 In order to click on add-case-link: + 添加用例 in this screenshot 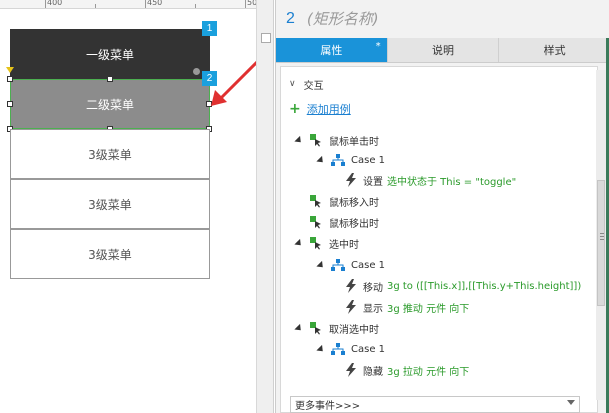, I will do `click(320, 109)`.